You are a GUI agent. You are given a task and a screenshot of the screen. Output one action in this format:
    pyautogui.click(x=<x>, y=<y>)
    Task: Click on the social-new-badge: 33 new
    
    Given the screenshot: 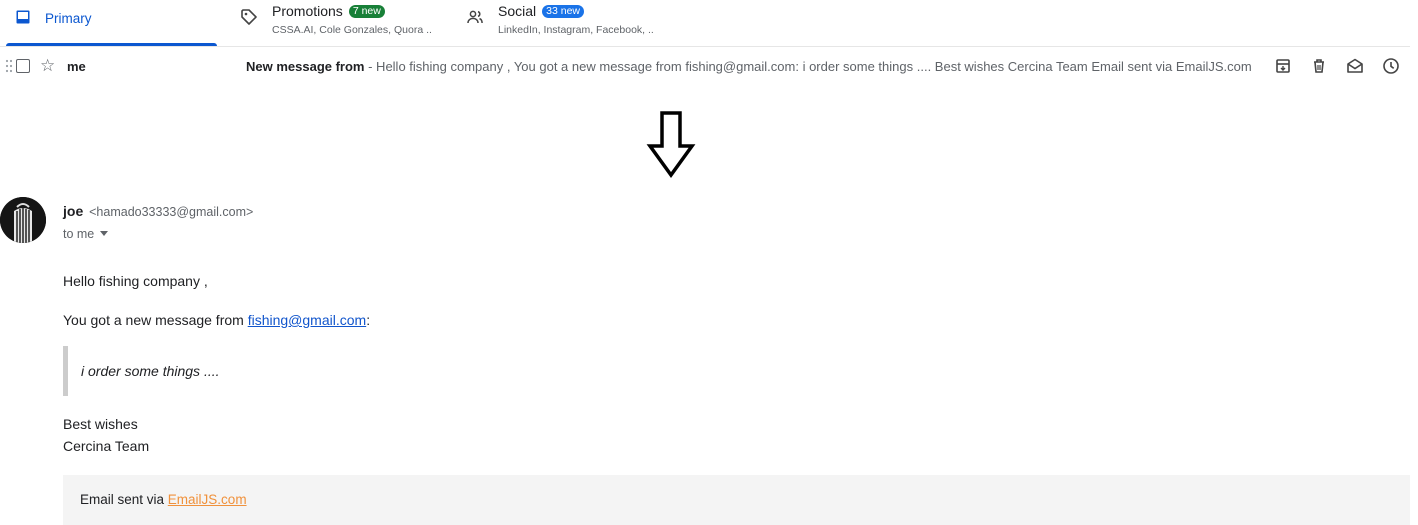 What is the action you would take?
    pyautogui.click(x=563, y=11)
    